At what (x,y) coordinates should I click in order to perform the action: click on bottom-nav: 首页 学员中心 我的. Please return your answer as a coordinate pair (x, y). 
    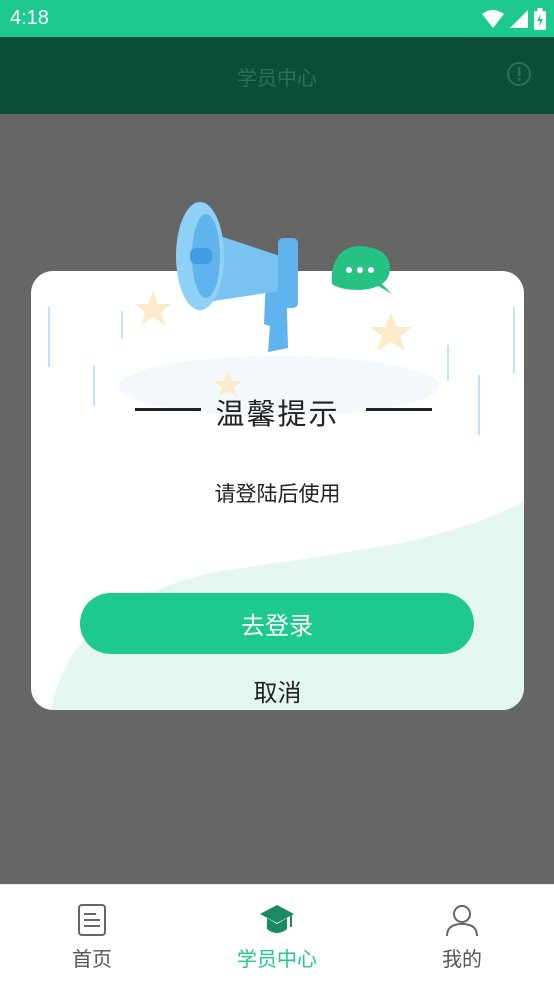
    Looking at the image, I should click on (277, 934).